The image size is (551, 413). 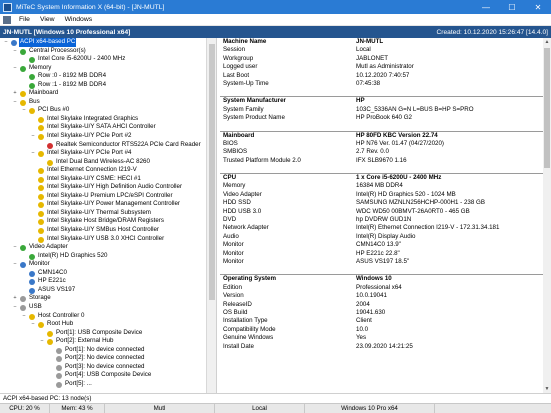 I want to click on tree-node-label: Memory, so click(x=40, y=68).